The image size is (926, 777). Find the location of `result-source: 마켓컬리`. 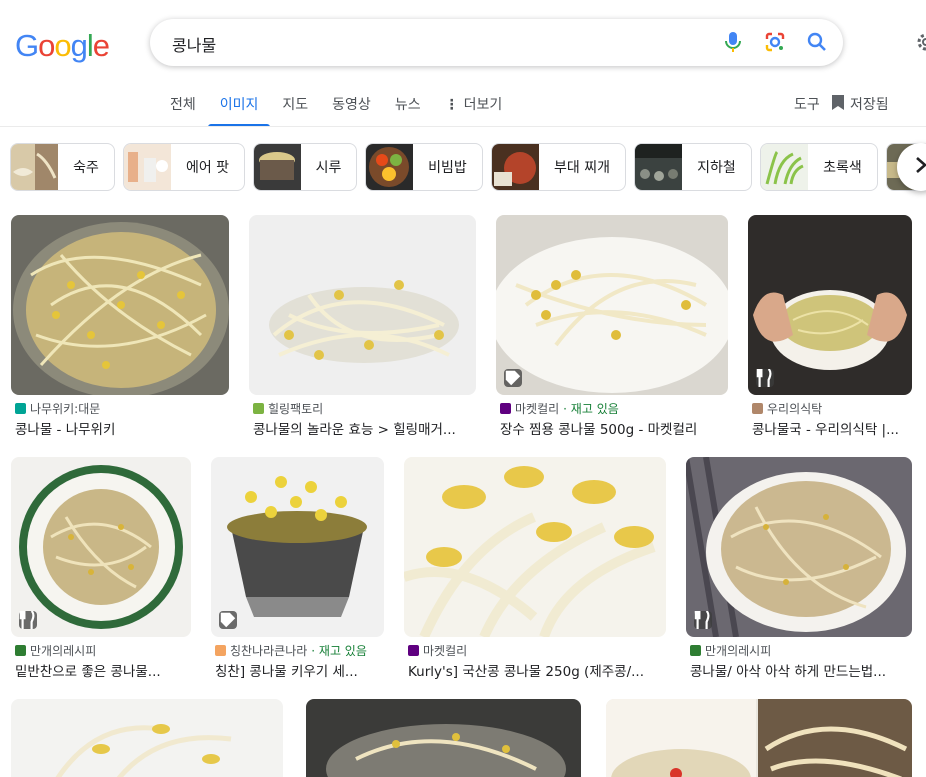

result-source: 마켓컬리 is located at coordinates (537, 650).